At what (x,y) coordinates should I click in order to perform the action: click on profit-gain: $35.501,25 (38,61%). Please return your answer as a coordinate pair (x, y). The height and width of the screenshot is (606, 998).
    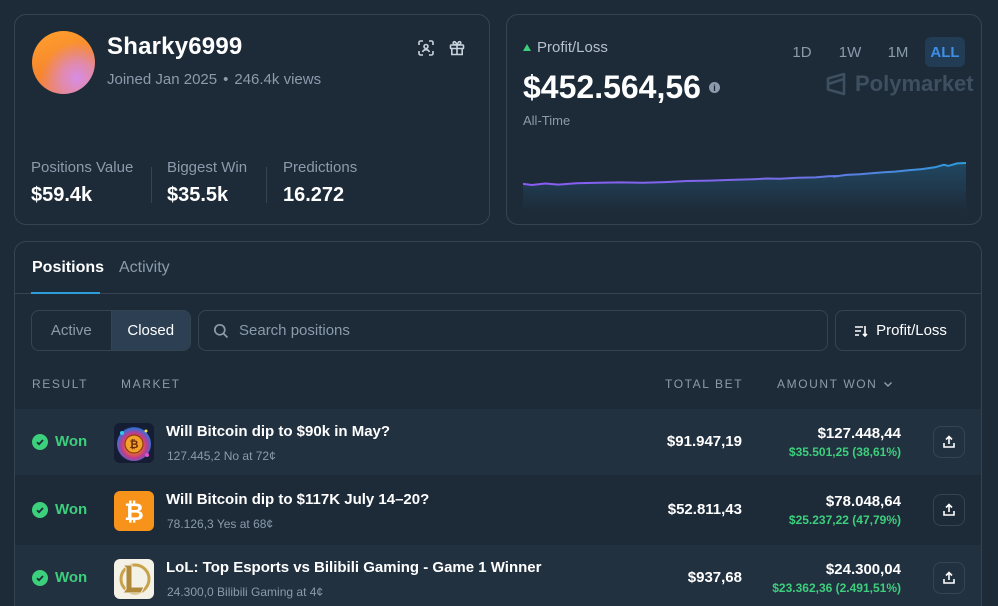
    Looking at the image, I should click on (844, 452).